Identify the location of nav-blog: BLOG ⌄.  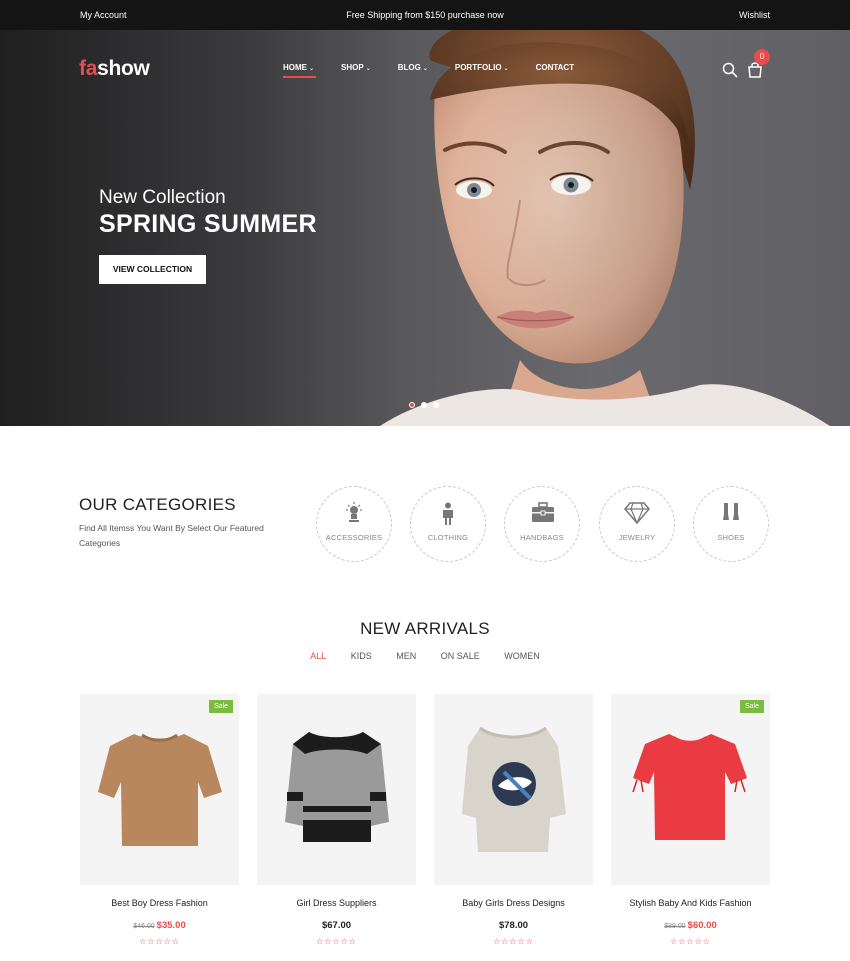
(413, 67).